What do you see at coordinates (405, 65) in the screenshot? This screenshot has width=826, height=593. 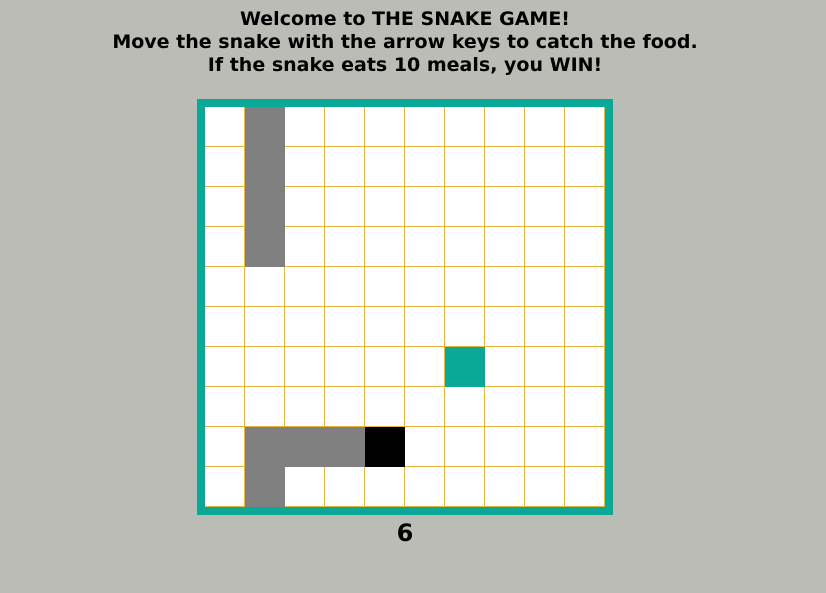 I see `win-condition-line: If the snake eats 10 meals, you WIN!` at bounding box center [405, 65].